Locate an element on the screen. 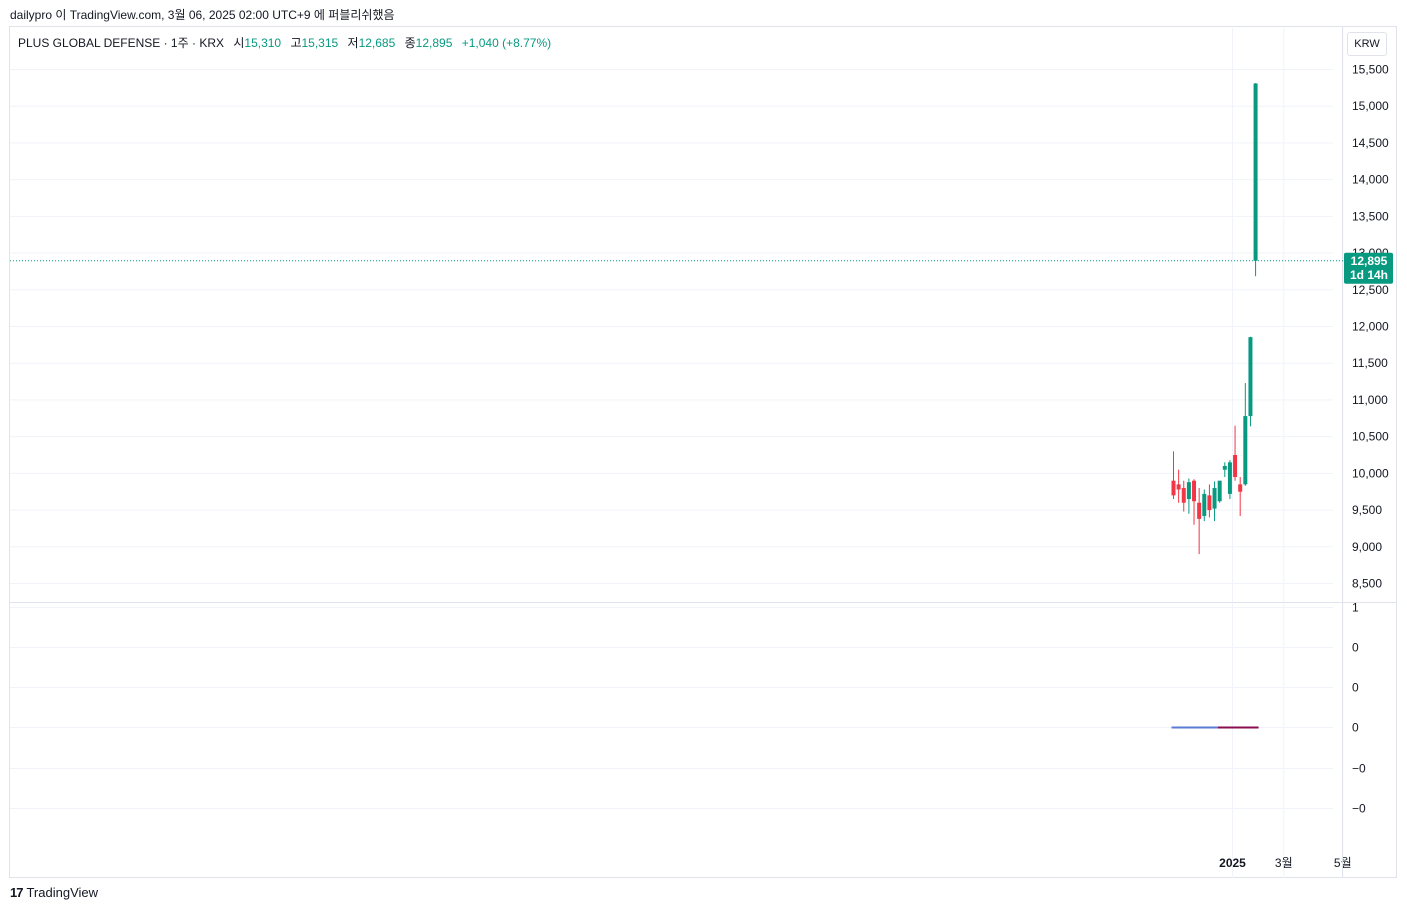 This screenshot has height=912, width=1407. symbol-name: PLUS GLOBAL DEFENSE · 1주 · KRX is located at coordinates (121, 43).